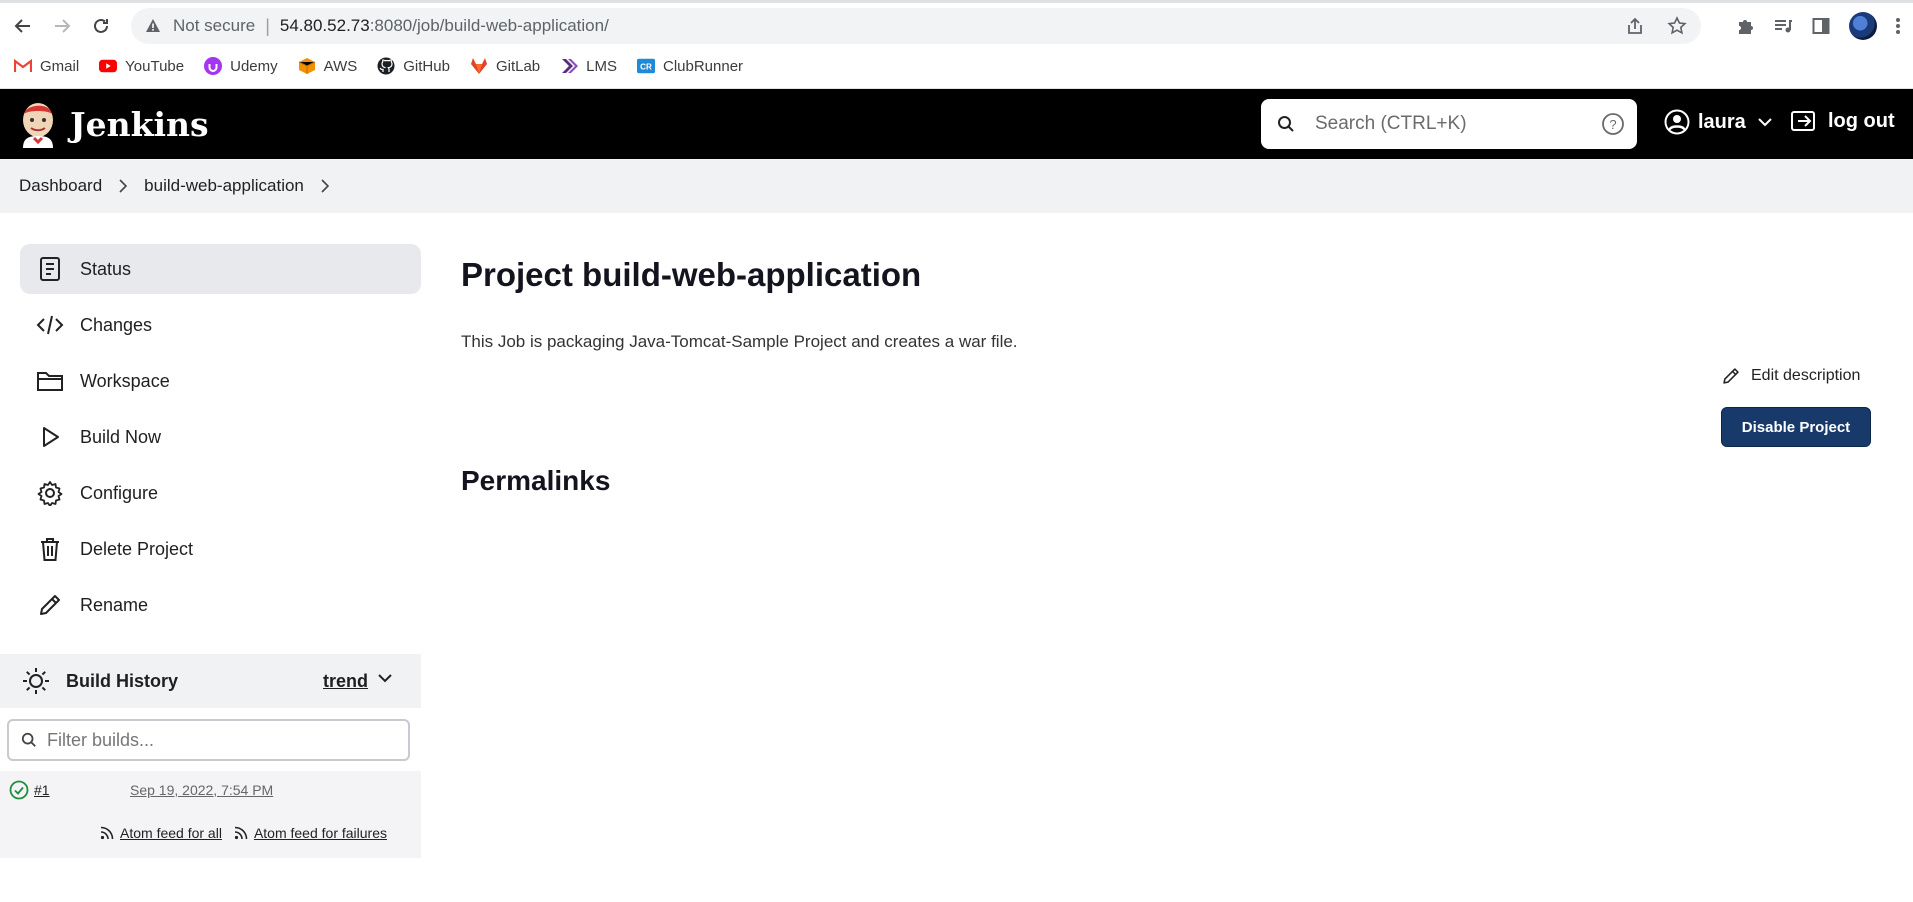 The height and width of the screenshot is (902, 1913). I want to click on task-delete-project: Delete Project, so click(220, 549).